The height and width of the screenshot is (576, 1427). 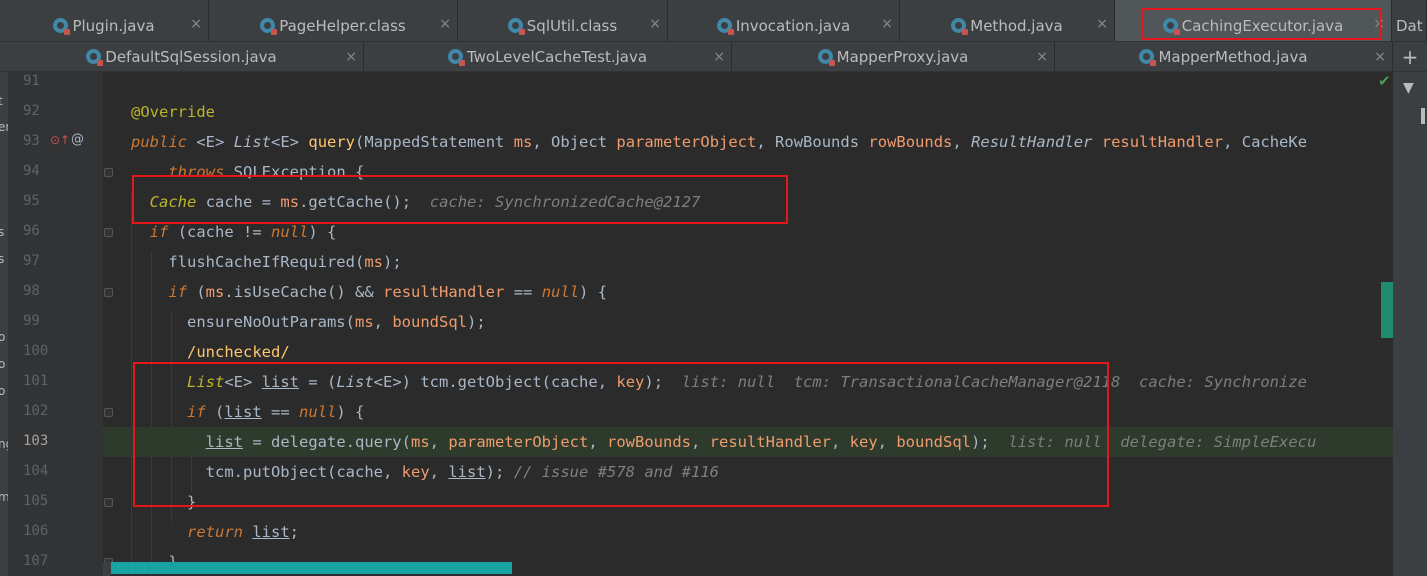 I want to click on keyword: if, so click(x=159, y=232).